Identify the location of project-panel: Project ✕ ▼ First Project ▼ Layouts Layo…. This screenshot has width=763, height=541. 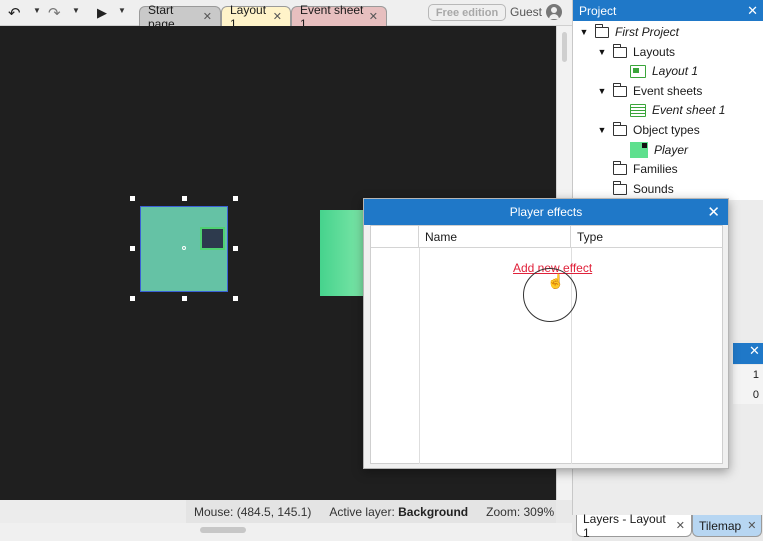
(667, 100).